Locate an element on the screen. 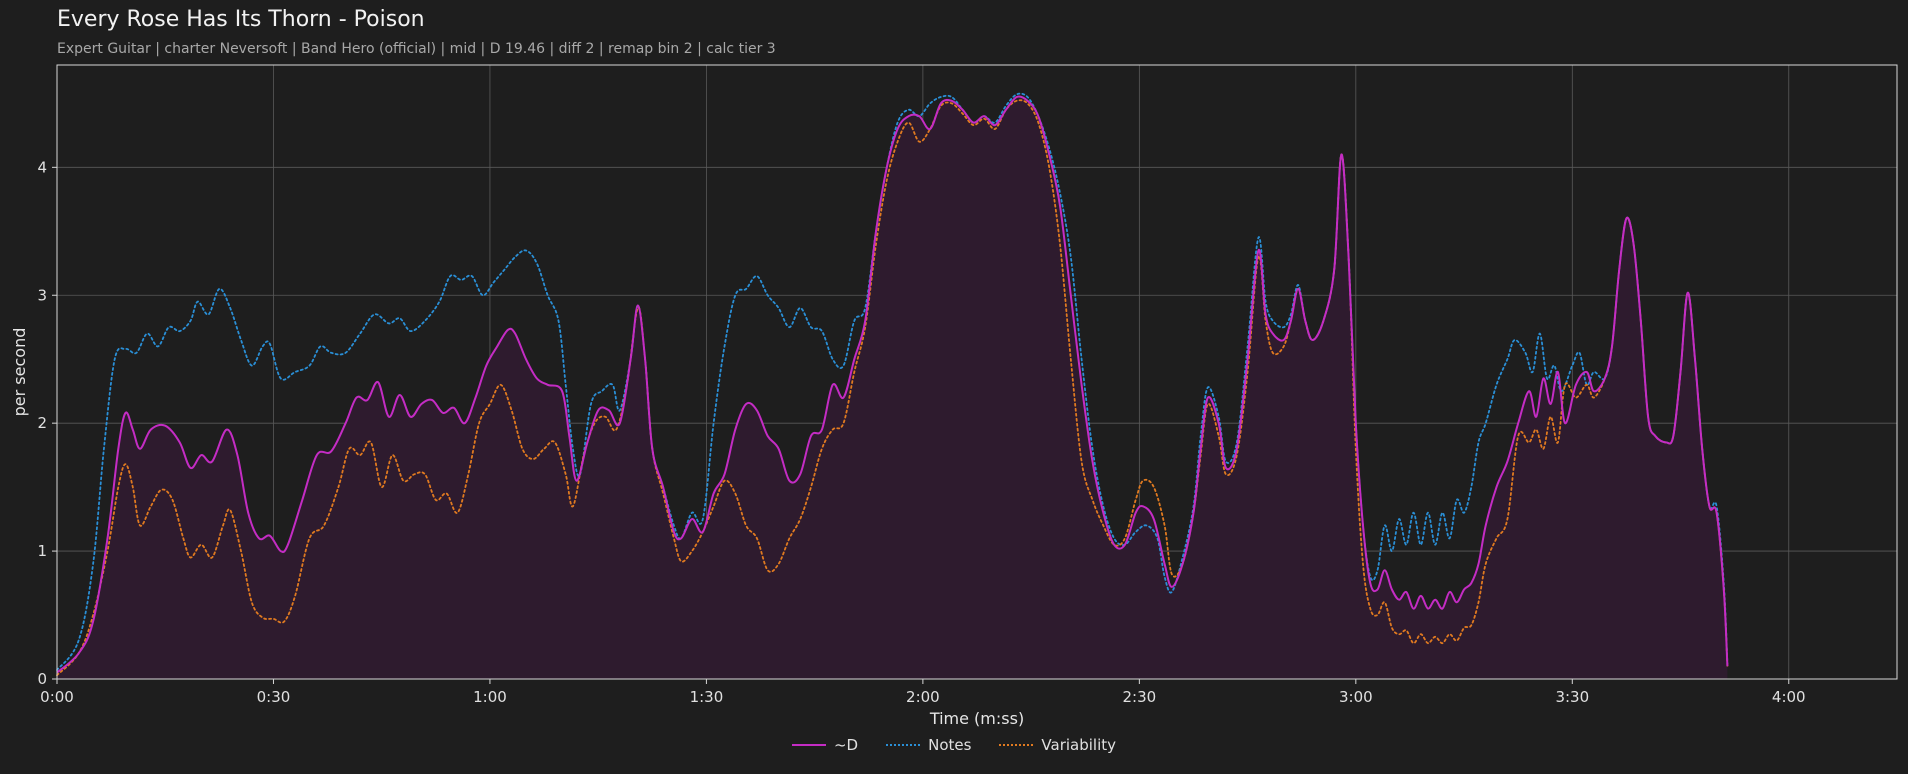  legend-item: ~D is located at coordinates (825, 745).